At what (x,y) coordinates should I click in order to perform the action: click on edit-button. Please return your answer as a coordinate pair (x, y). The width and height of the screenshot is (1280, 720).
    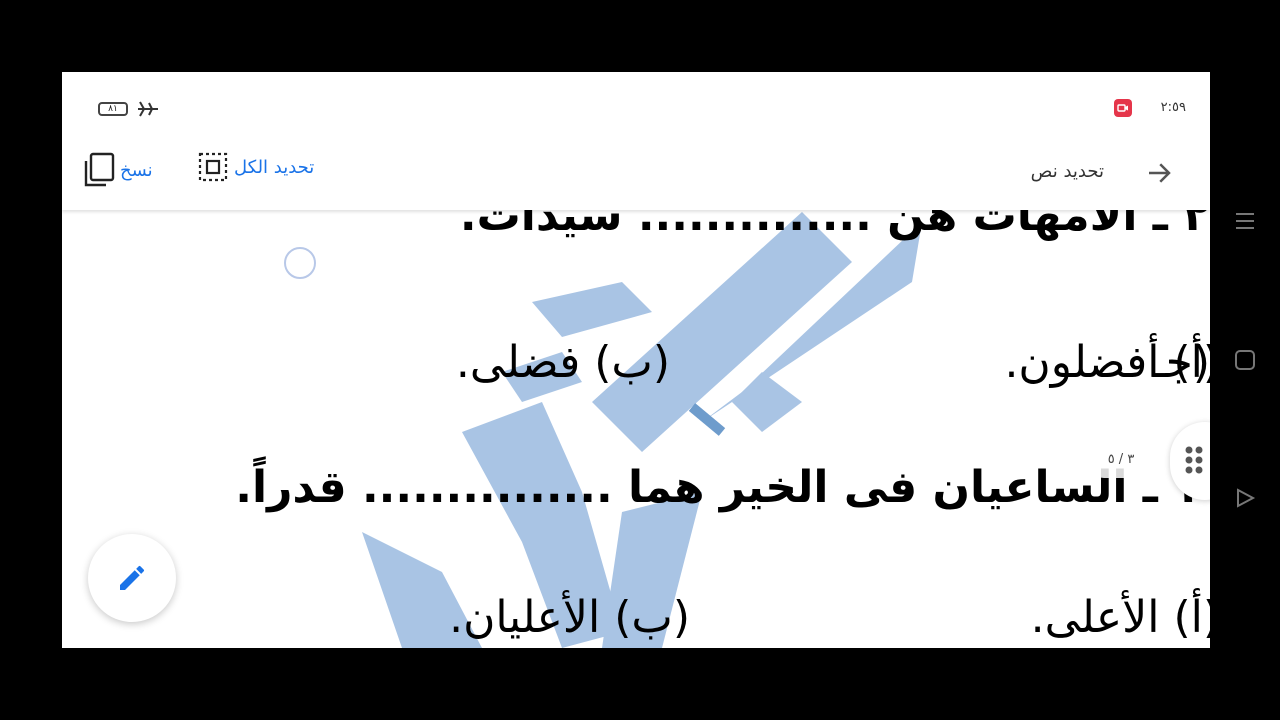
    Looking at the image, I should click on (132, 578).